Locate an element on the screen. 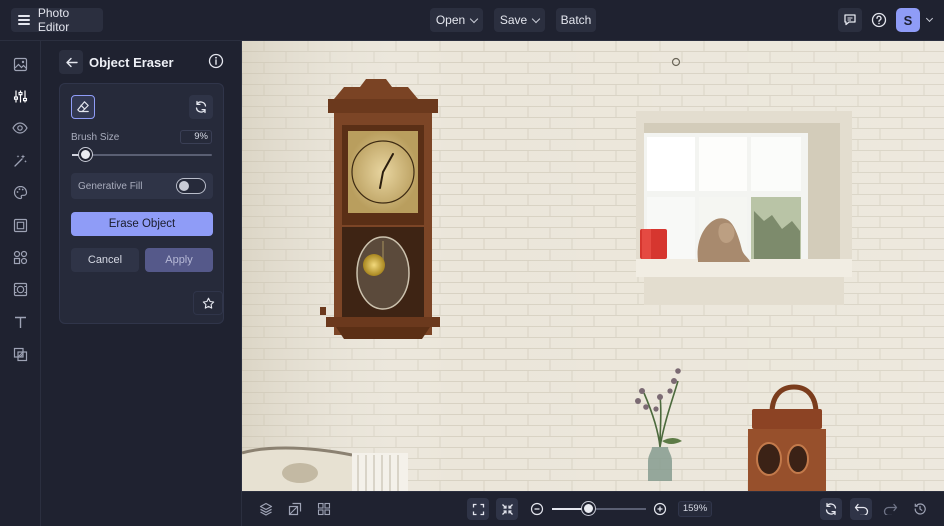  arrow-left-icon is located at coordinates (71, 62).